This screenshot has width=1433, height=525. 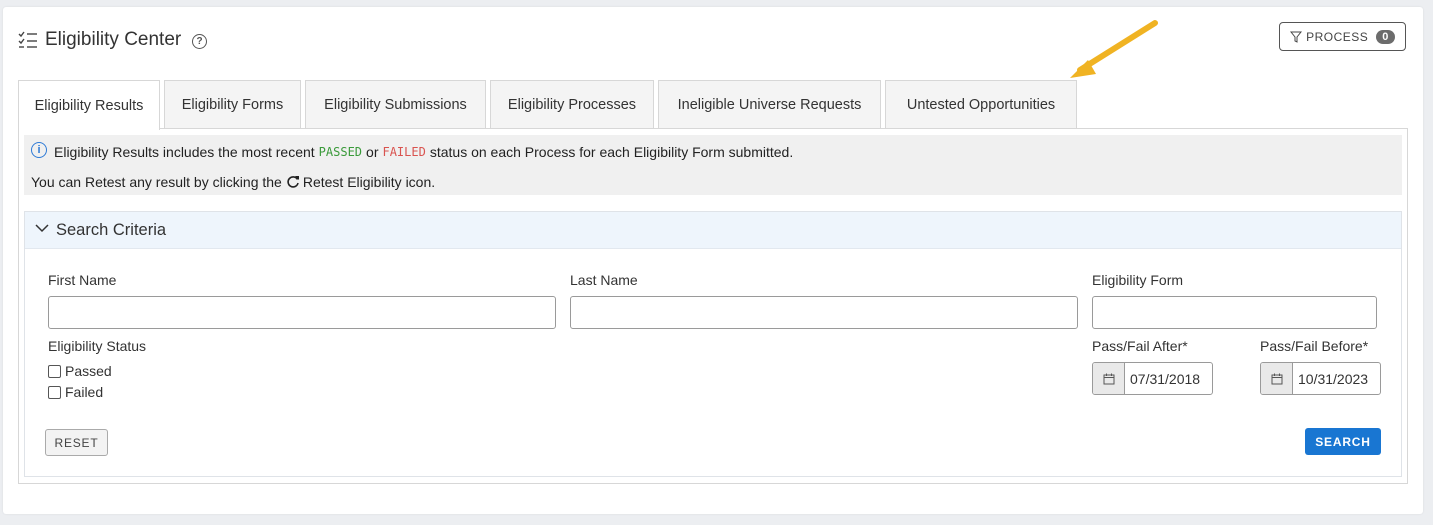 I want to click on status-passed-option: Passed, so click(x=80, y=371).